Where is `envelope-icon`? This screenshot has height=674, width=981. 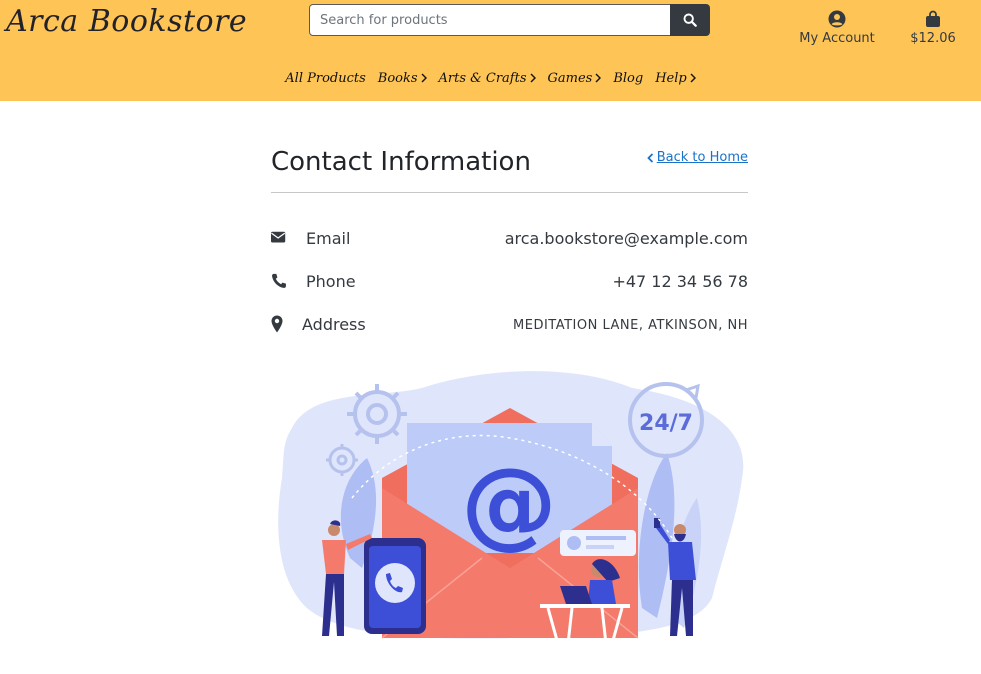 envelope-icon is located at coordinates (278, 237).